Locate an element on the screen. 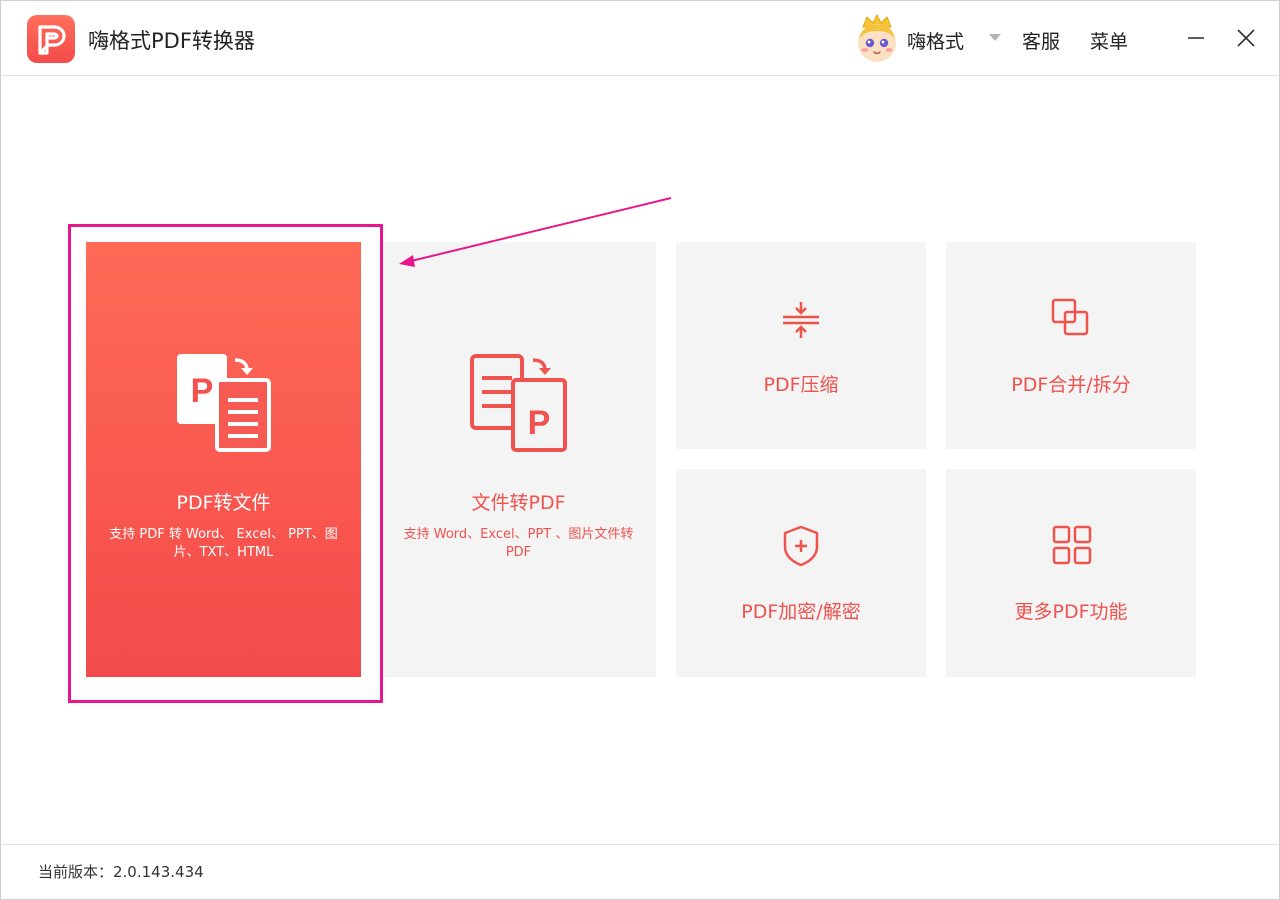 Image resolution: width=1280 pixels, height=900 pixels. annotation-arrow-icon is located at coordinates (536, 233).